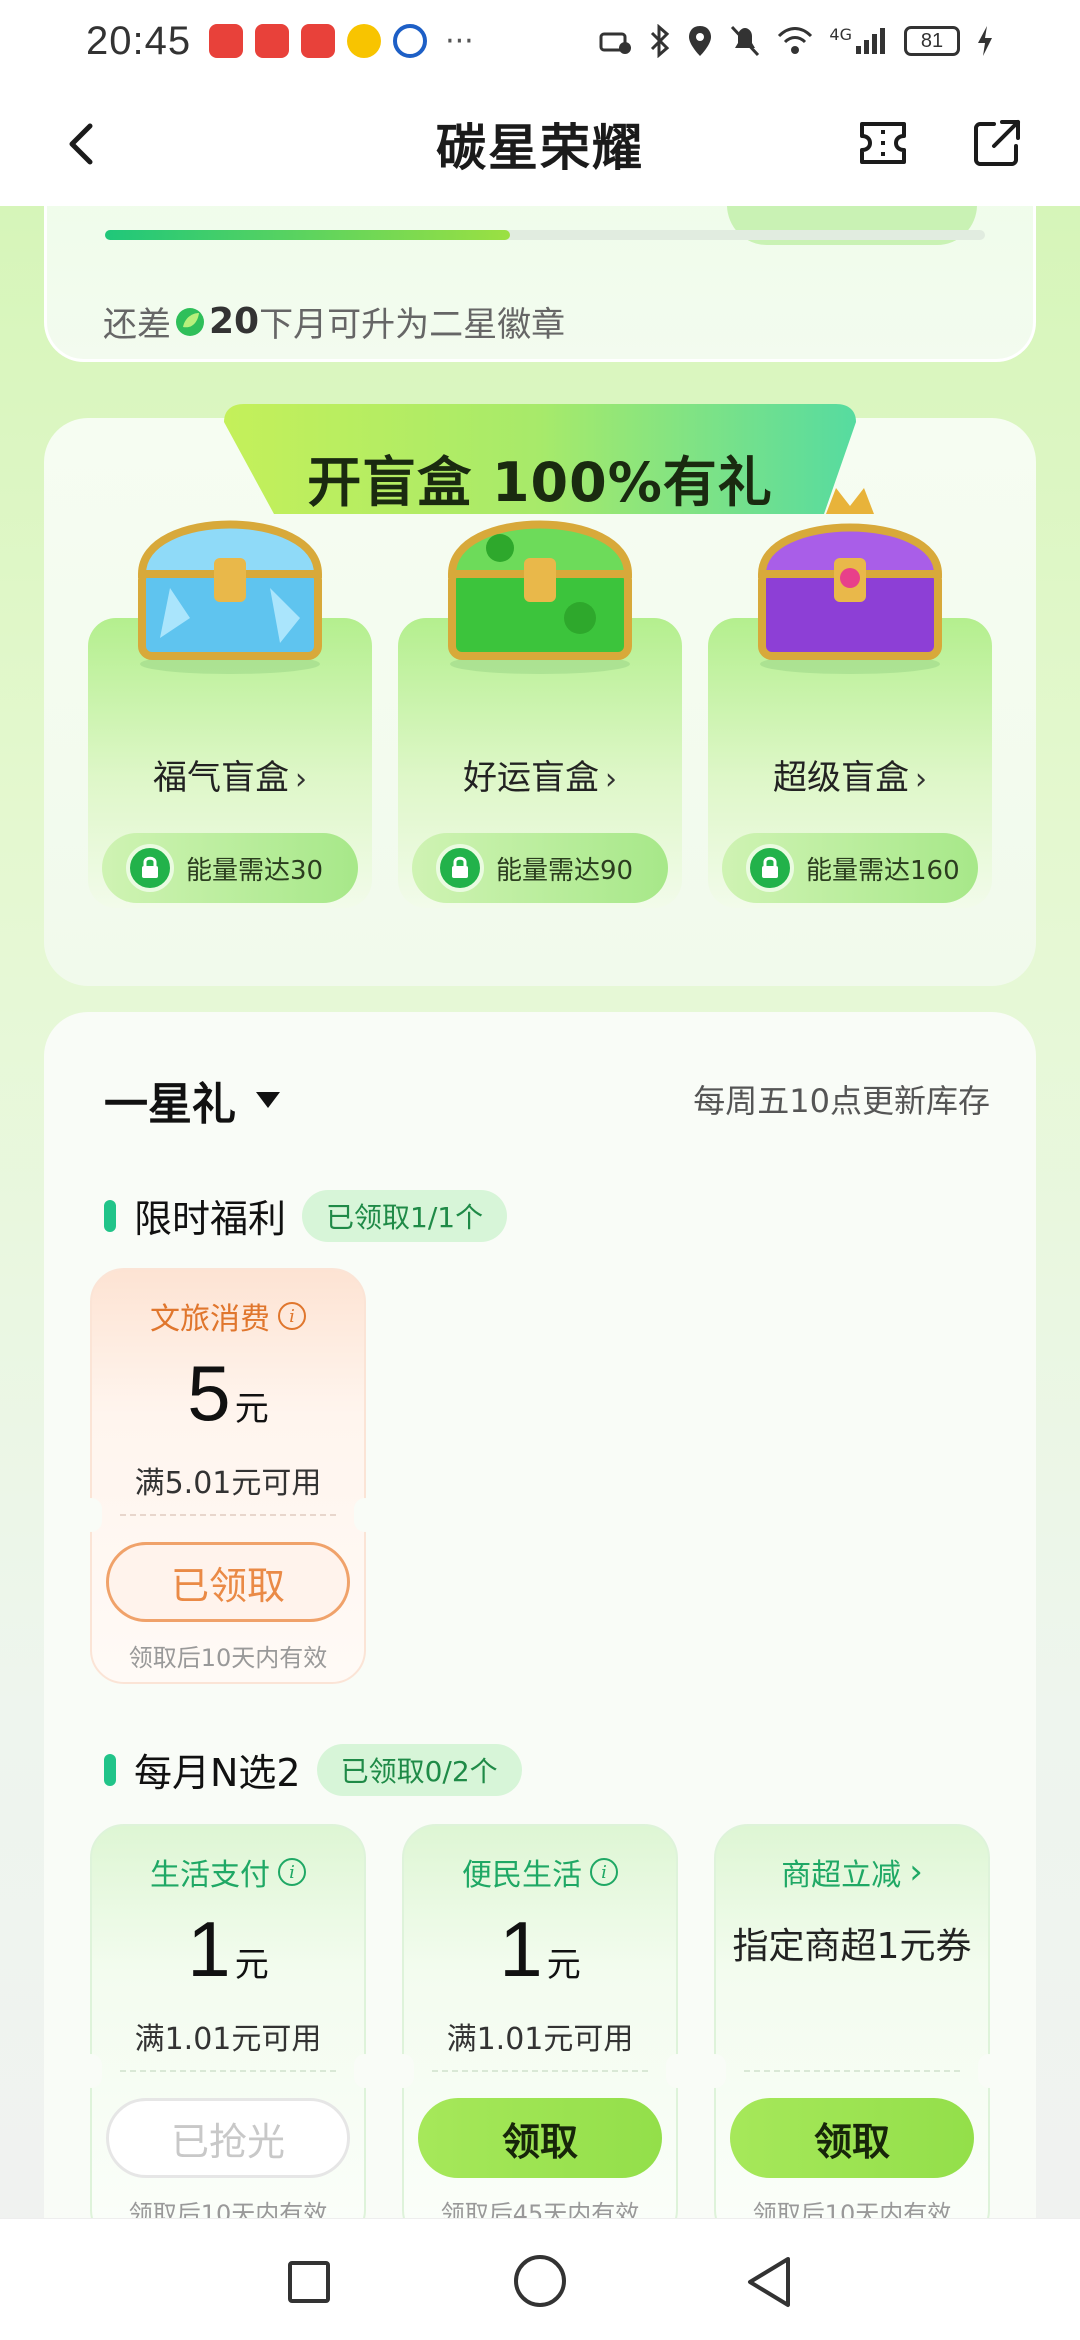 This screenshot has width=1080, height=2340. Describe the element at coordinates (540, 714) in the screenshot. I see `blind-box-haoyun: 好运盲盒 › 能量需达90` at that location.